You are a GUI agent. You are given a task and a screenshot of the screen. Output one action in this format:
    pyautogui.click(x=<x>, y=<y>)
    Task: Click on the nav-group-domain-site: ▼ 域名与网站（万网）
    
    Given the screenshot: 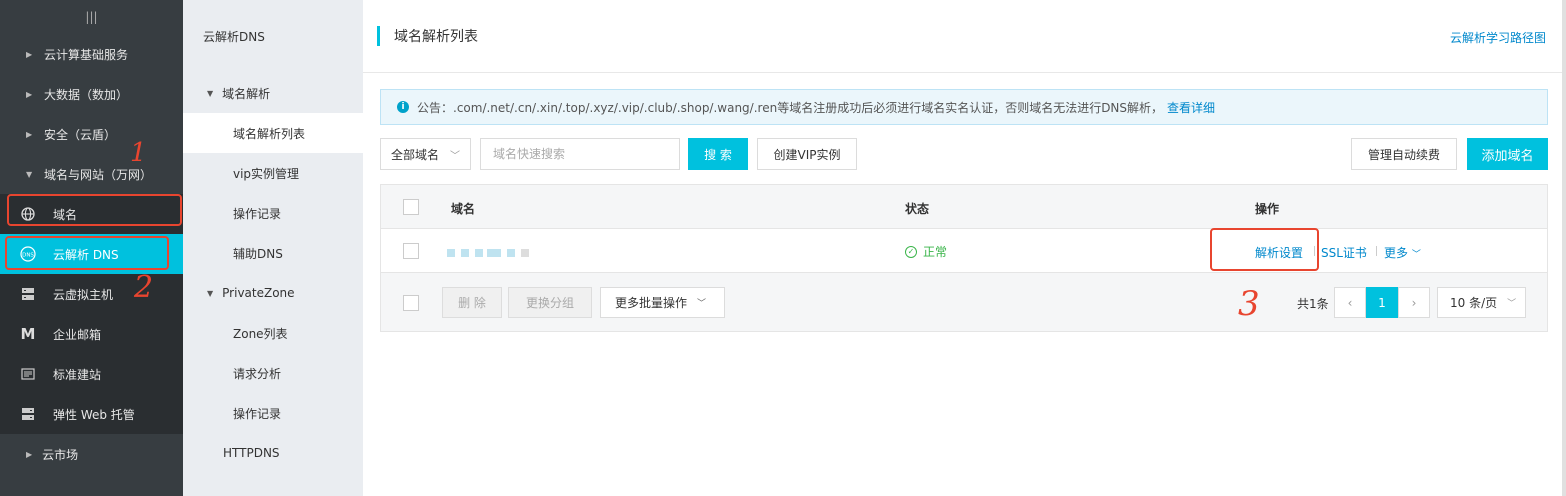 What is the action you would take?
    pyautogui.click(x=91, y=174)
    